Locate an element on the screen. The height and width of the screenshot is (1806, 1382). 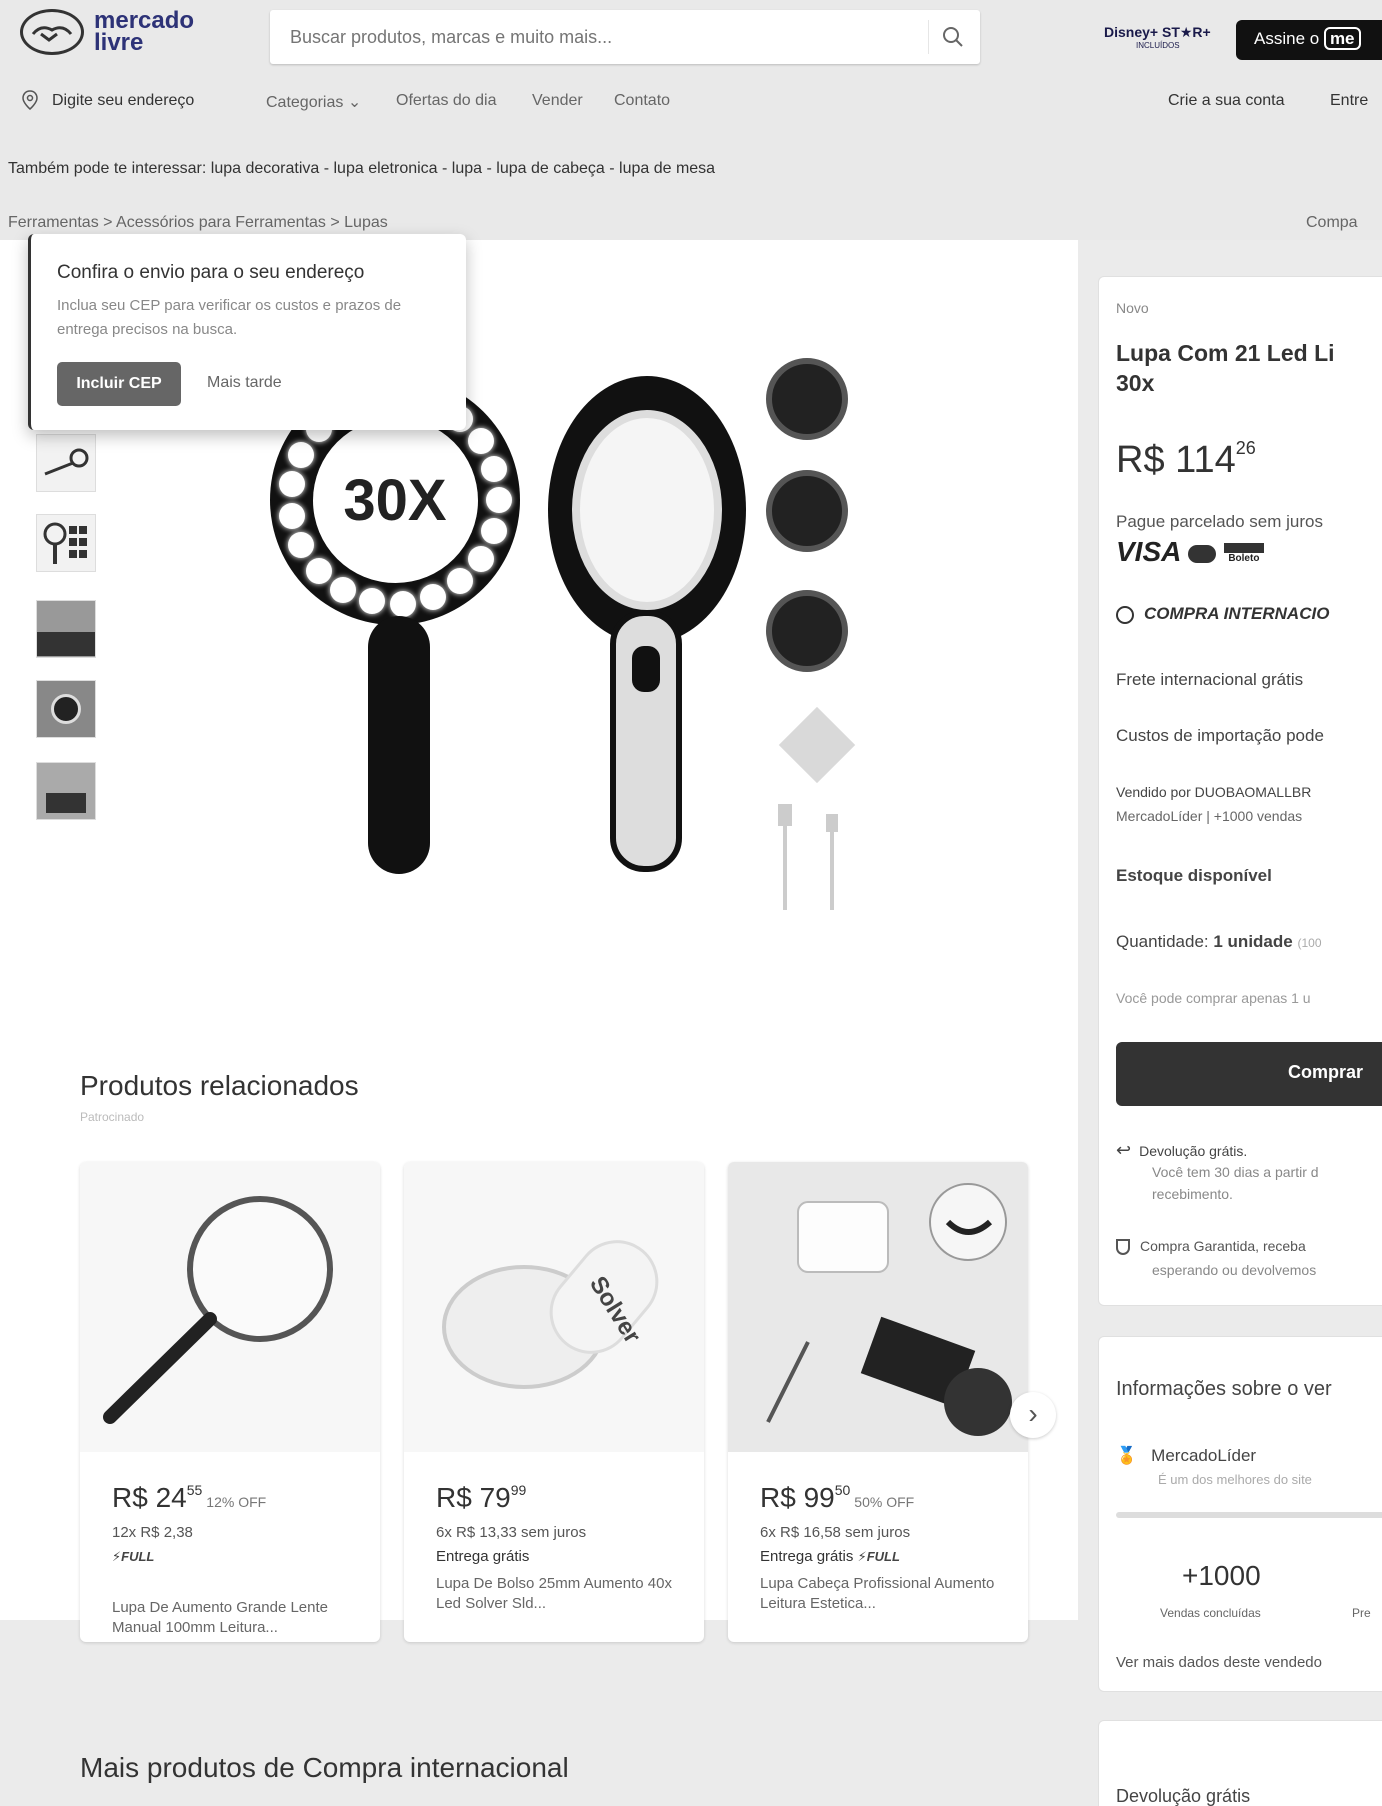
search-icon is located at coordinates (946, 37).